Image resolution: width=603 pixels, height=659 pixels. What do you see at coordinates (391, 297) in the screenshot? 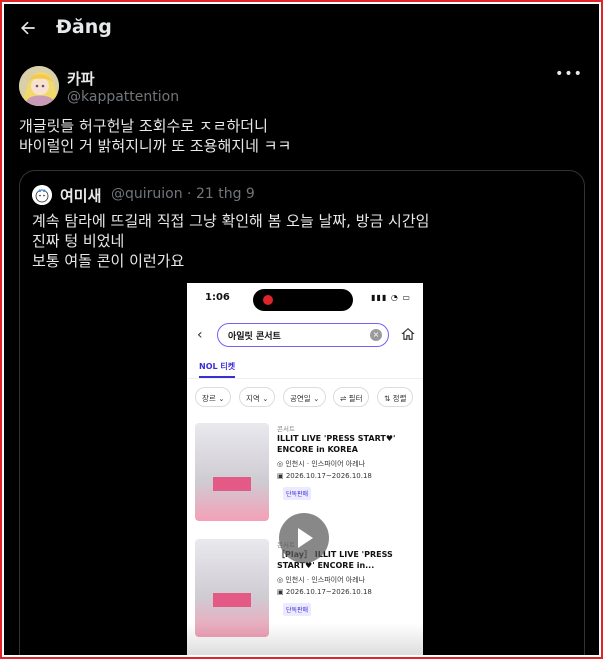
I see `signal-battery-icon: ▮▮▮ ◔ ▭` at bounding box center [391, 297].